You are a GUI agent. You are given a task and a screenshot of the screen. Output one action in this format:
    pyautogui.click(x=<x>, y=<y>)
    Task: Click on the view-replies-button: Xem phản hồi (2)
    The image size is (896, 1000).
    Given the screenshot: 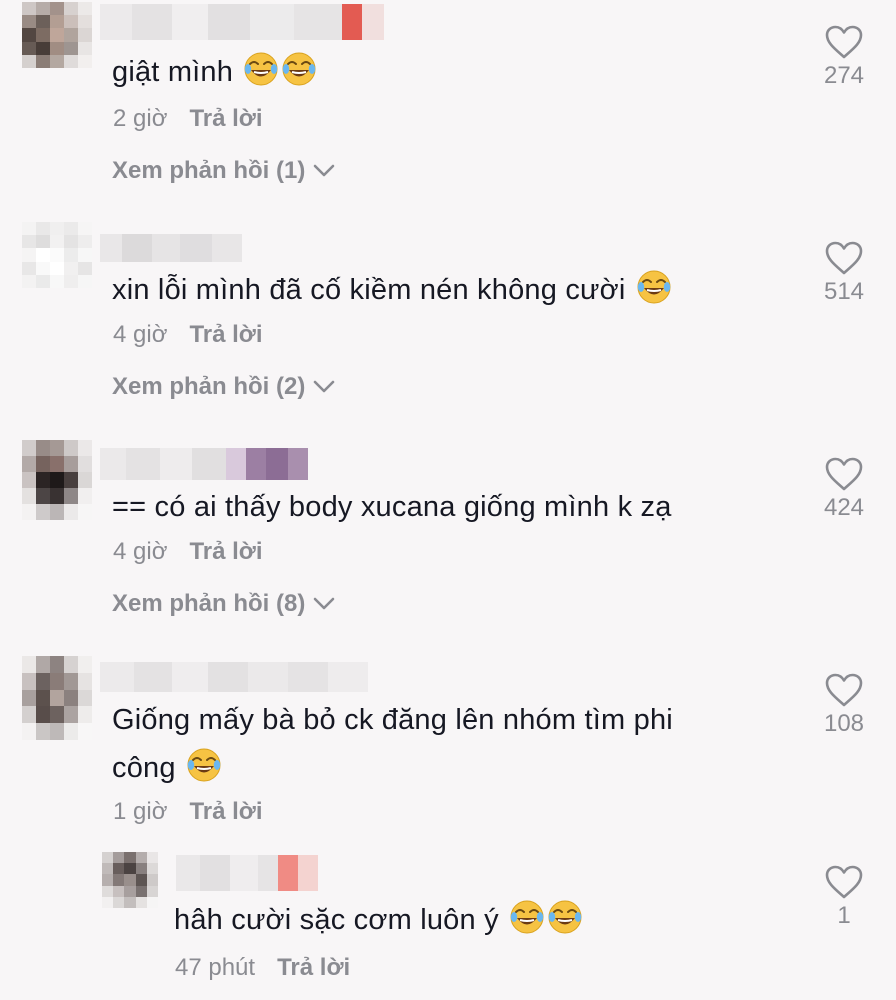 What is the action you would take?
    pyautogui.click(x=223, y=387)
    